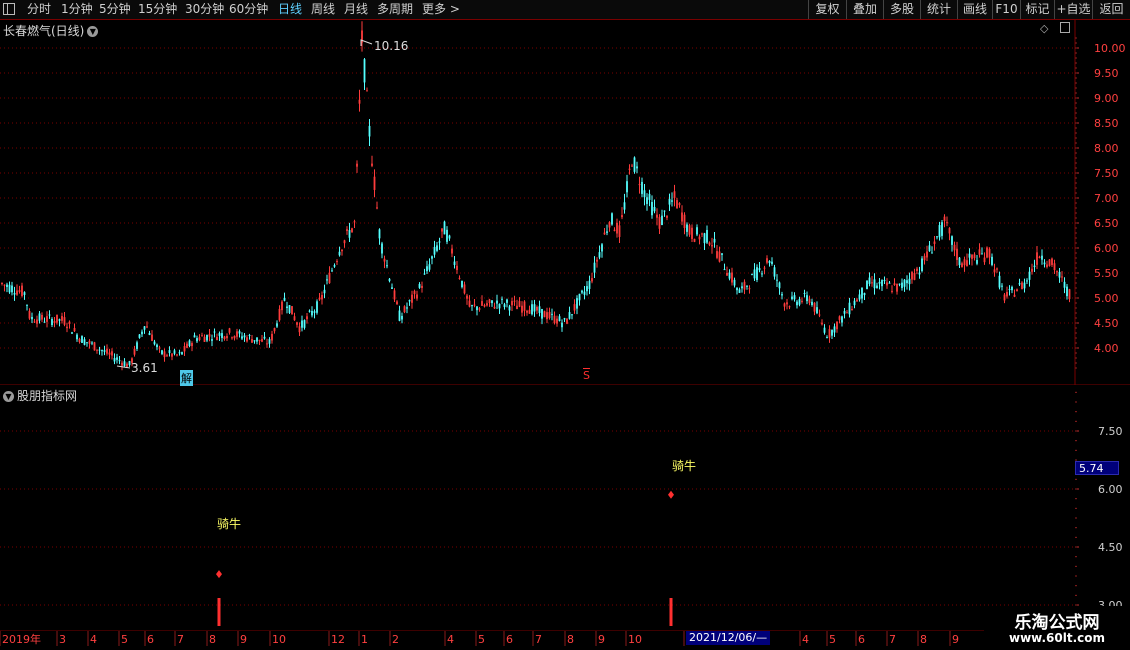 Image resolution: width=1130 pixels, height=650 pixels. What do you see at coordinates (1106, 148) in the screenshot?
I see `y-tick-label: 8.00` at bounding box center [1106, 148].